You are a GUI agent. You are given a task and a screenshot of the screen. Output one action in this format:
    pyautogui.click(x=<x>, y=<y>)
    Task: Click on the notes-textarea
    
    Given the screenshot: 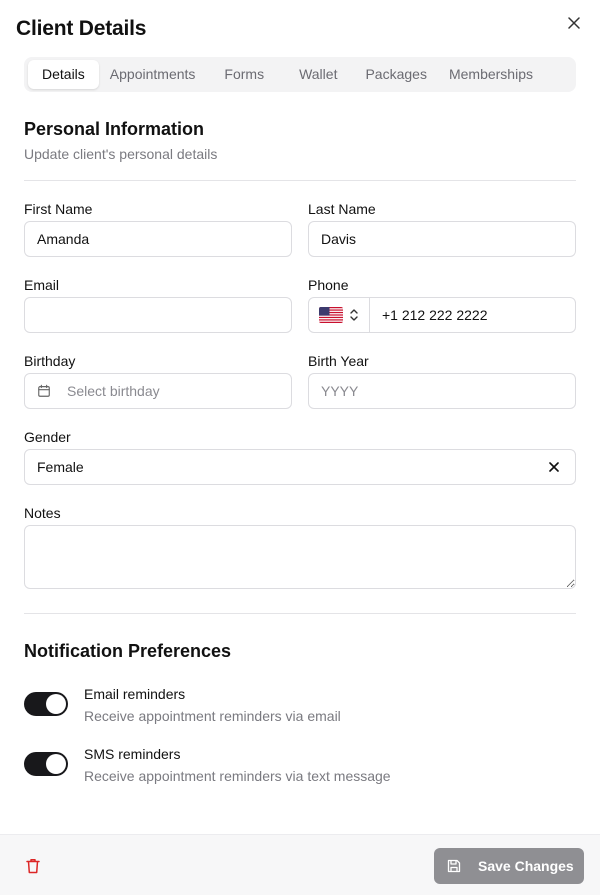 What is the action you would take?
    pyautogui.click(x=300, y=557)
    